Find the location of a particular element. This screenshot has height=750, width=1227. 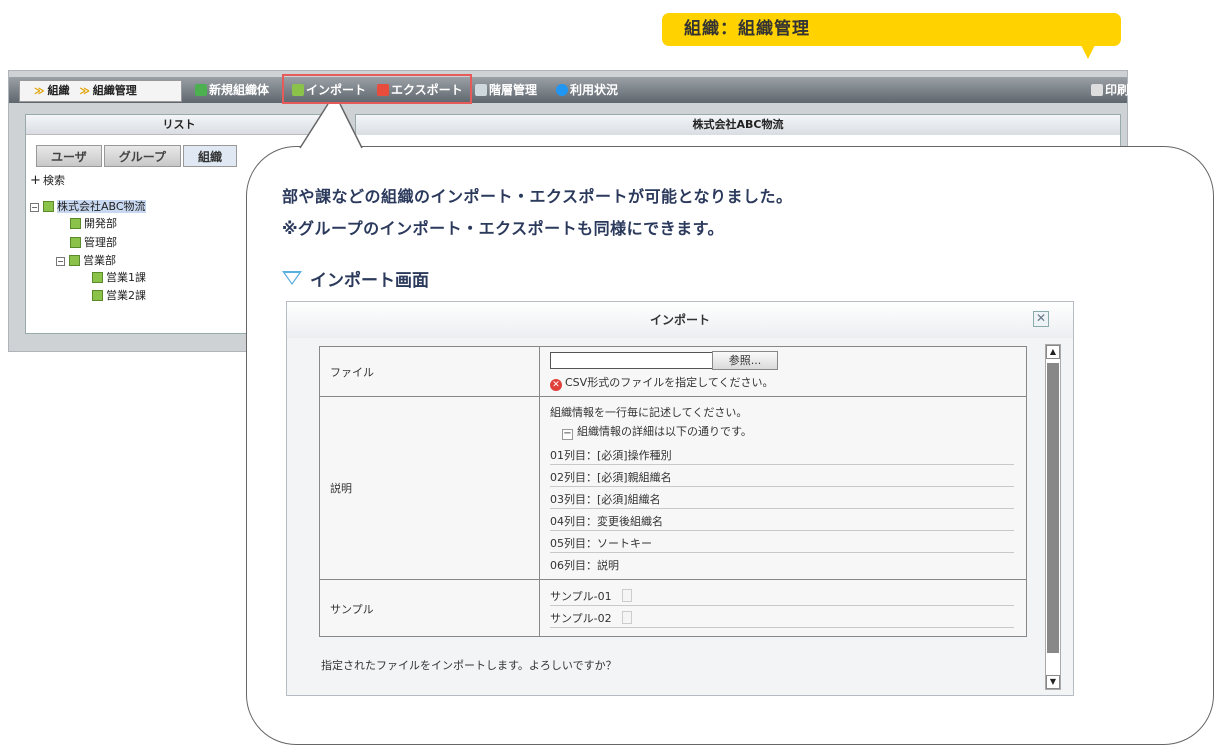

dialog-title: インポート is located at coordinates (680, 320).